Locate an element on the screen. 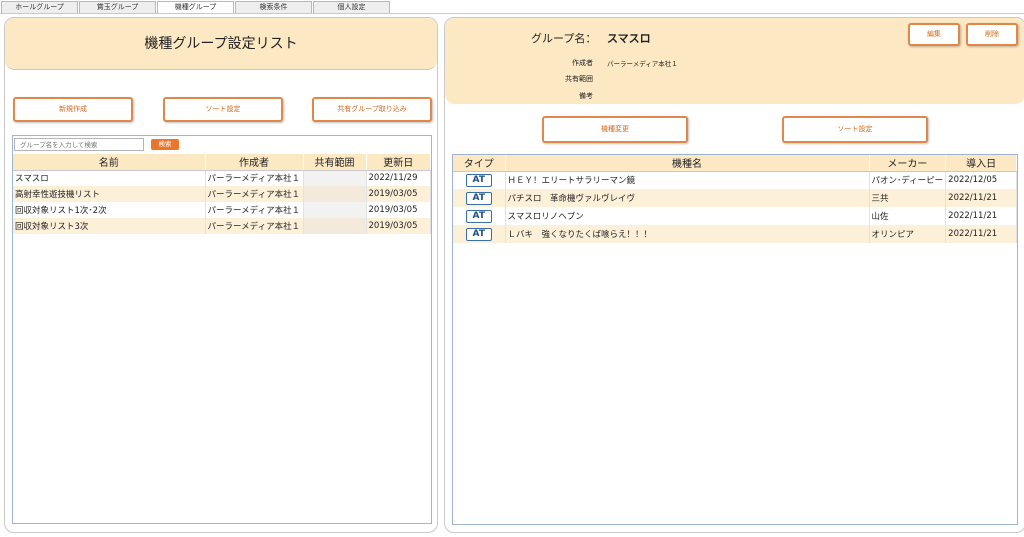 The width and height of the screenshot is (1024, 537). table-row: AT ＨＥＹ！エリートサラリーマン鏡 パオン･ディーピー 2022/12/05 is located at coordinates (735, 180).